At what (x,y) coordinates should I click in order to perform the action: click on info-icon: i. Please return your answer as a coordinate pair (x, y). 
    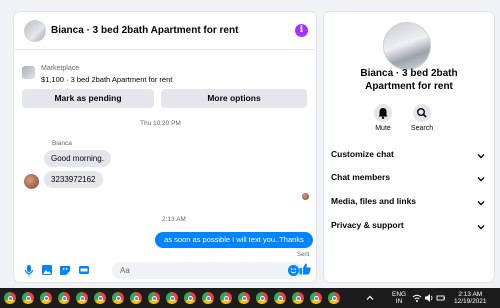
    Looking at the image, I should click on (301, 30).